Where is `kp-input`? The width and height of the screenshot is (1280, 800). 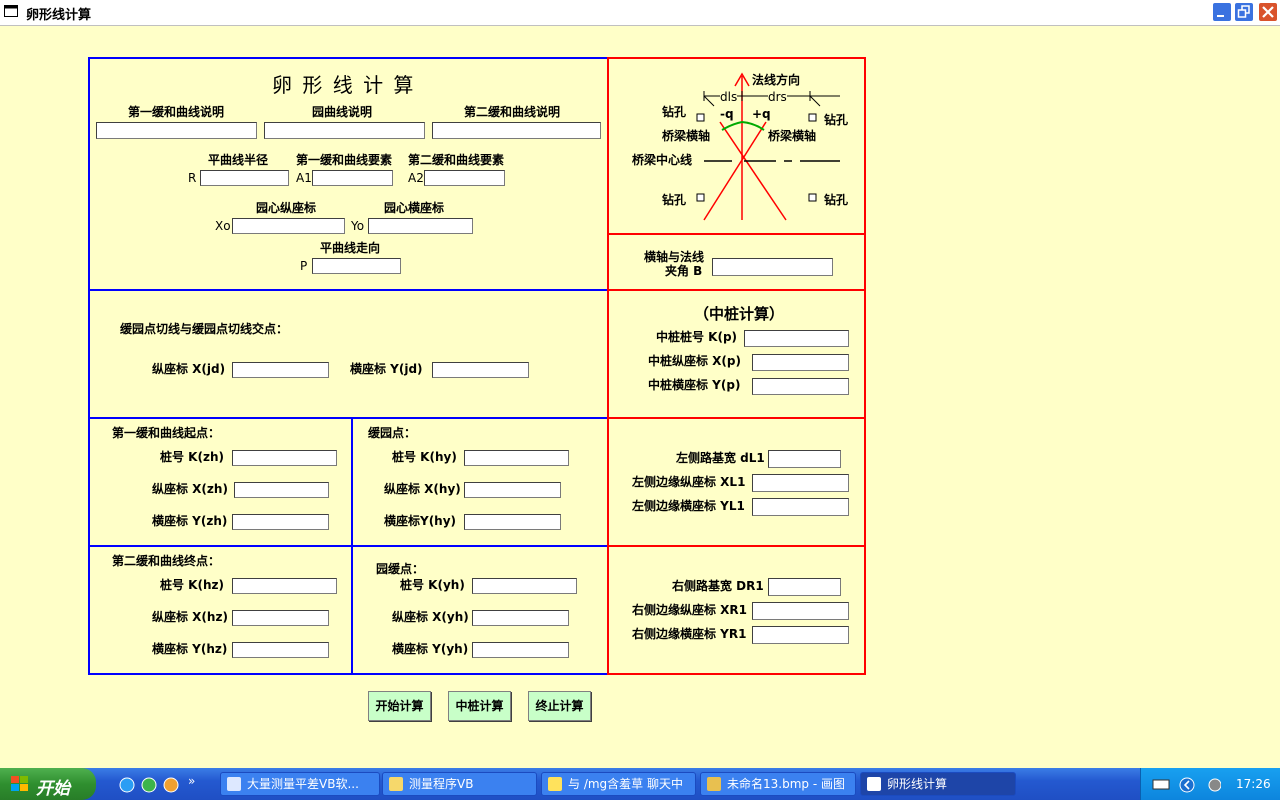
kp-input is located at coordinates (796, 338).